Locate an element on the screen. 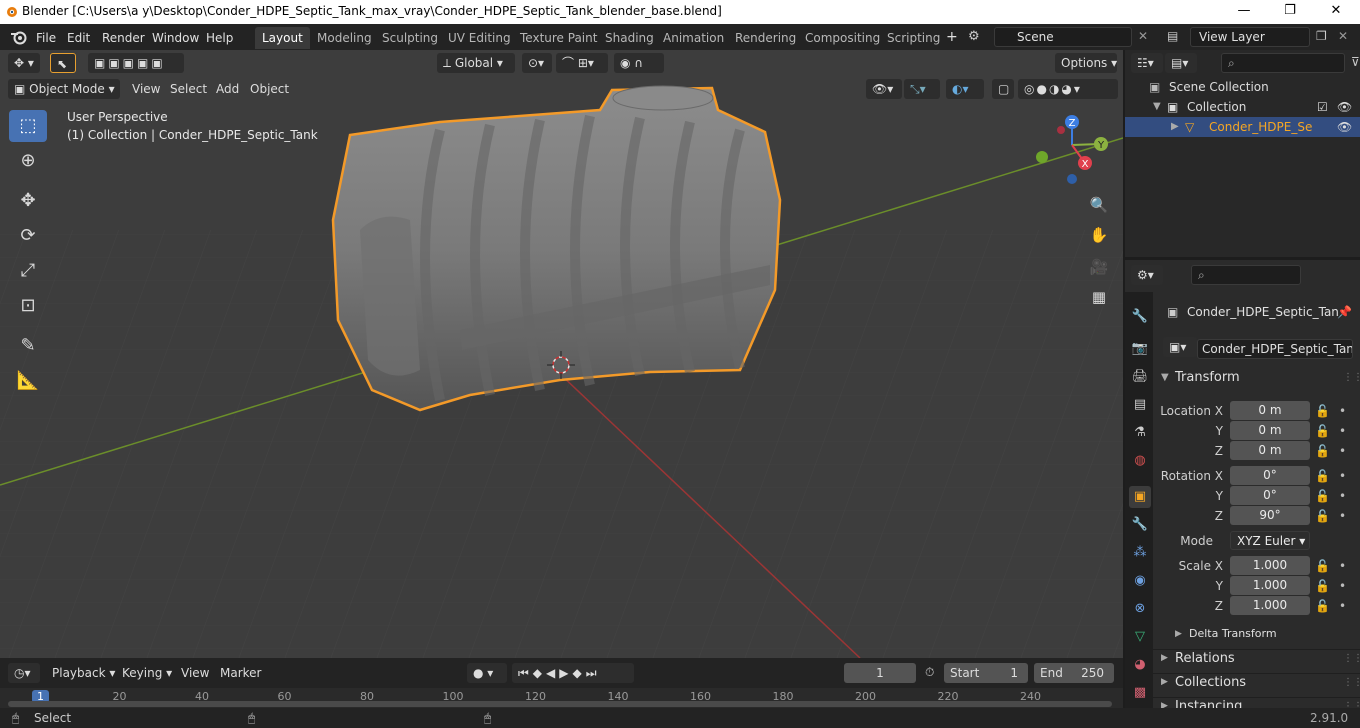 The width and height of the screenshot is (1360, 728). tab-modeling: Modeling is located at coordinates (344, 38).